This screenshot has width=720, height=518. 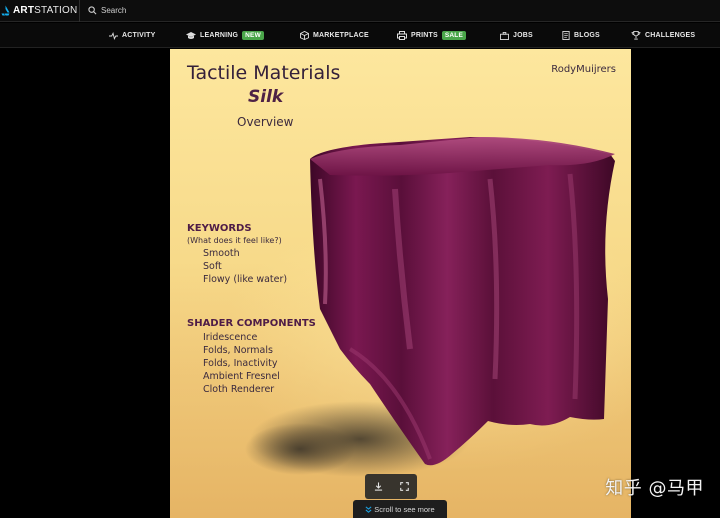 What do you see at coordinates (241, 376) in the screenshot?
I see `shader-item: Ambient Fresnel` at bounding box center [241, 376].